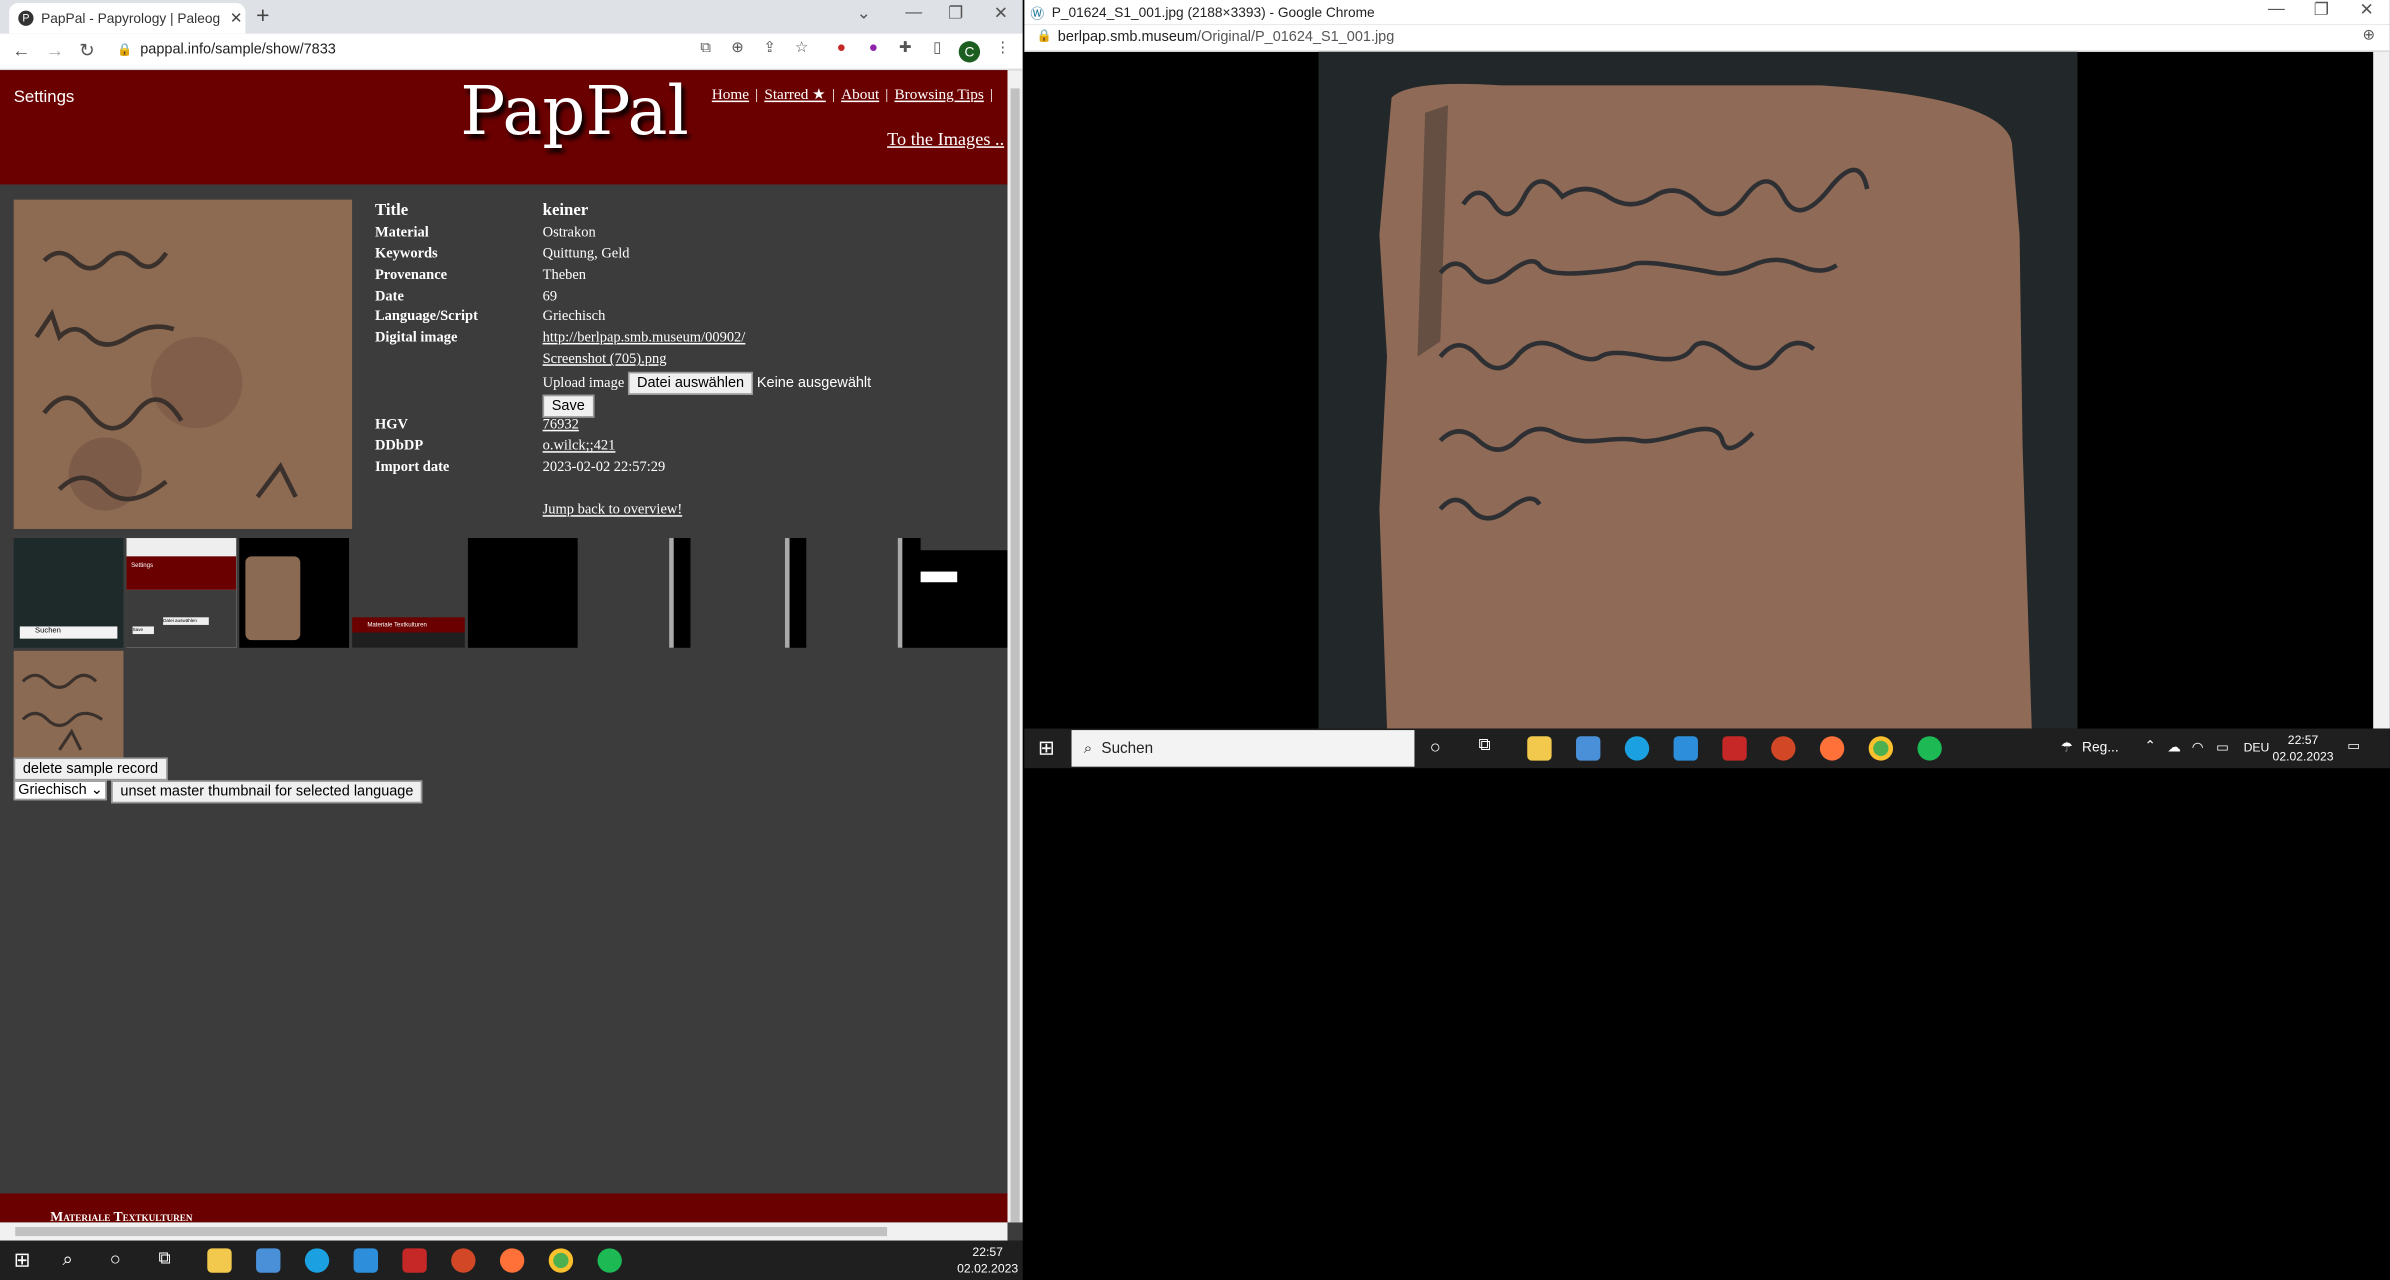 Image resolution: width=2390 pixels, height=1280 pixels. Describe the element at coordinates (938, 95) in the screenshot. I see `nav-browsing-tips: Browsing Tips` at that location.